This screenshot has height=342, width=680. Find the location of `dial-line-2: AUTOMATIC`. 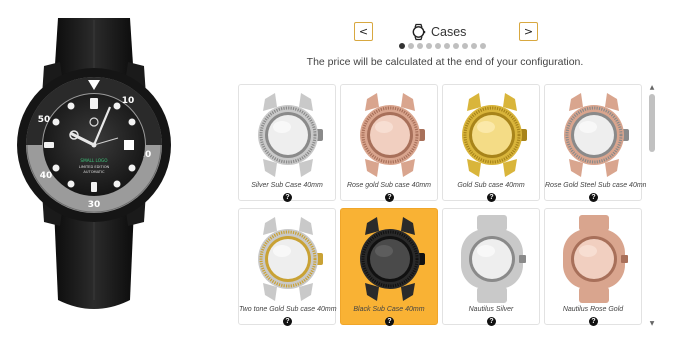

dial-line-2: AUTOMATIC is located at coordinates (94, 172).